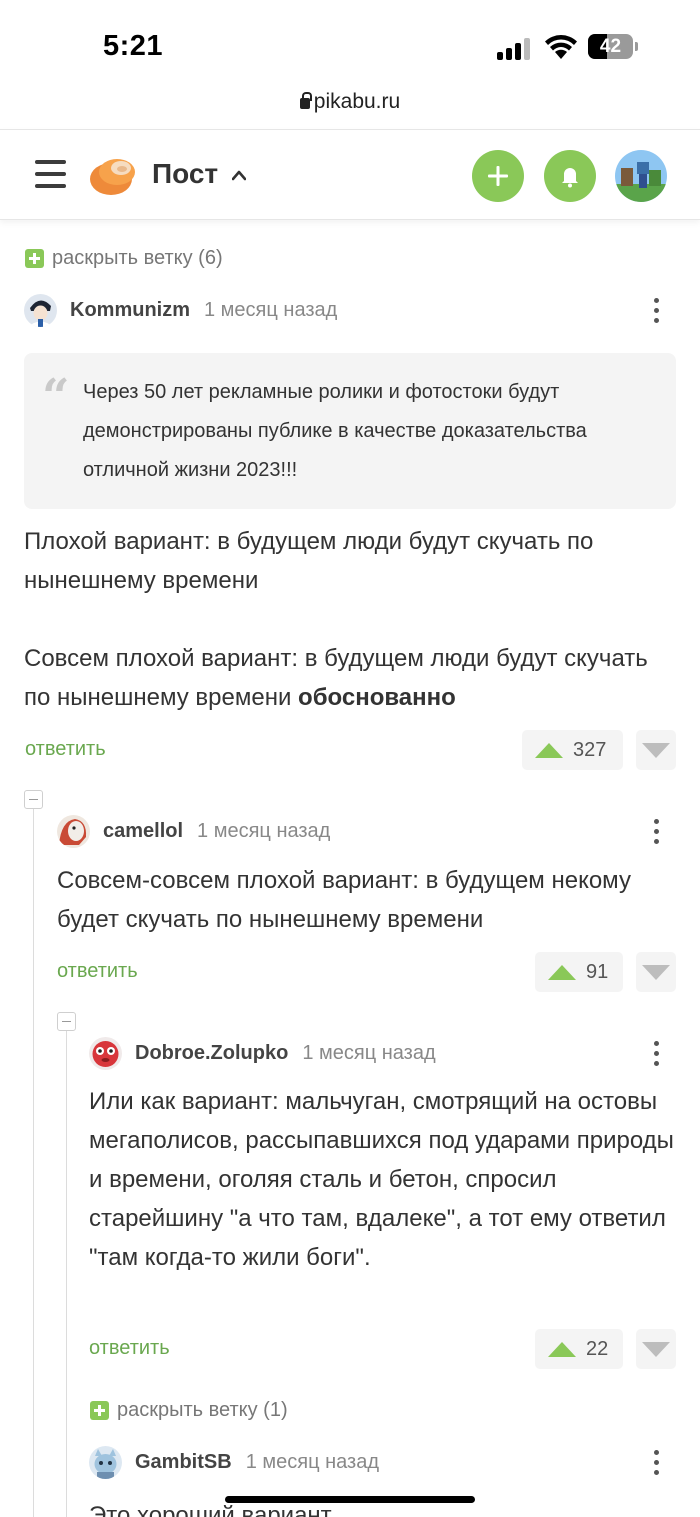 Image resolution: width=700 pixels, height=1517 pixels. I want to click on upvote-button: 91, so click(579, 972).